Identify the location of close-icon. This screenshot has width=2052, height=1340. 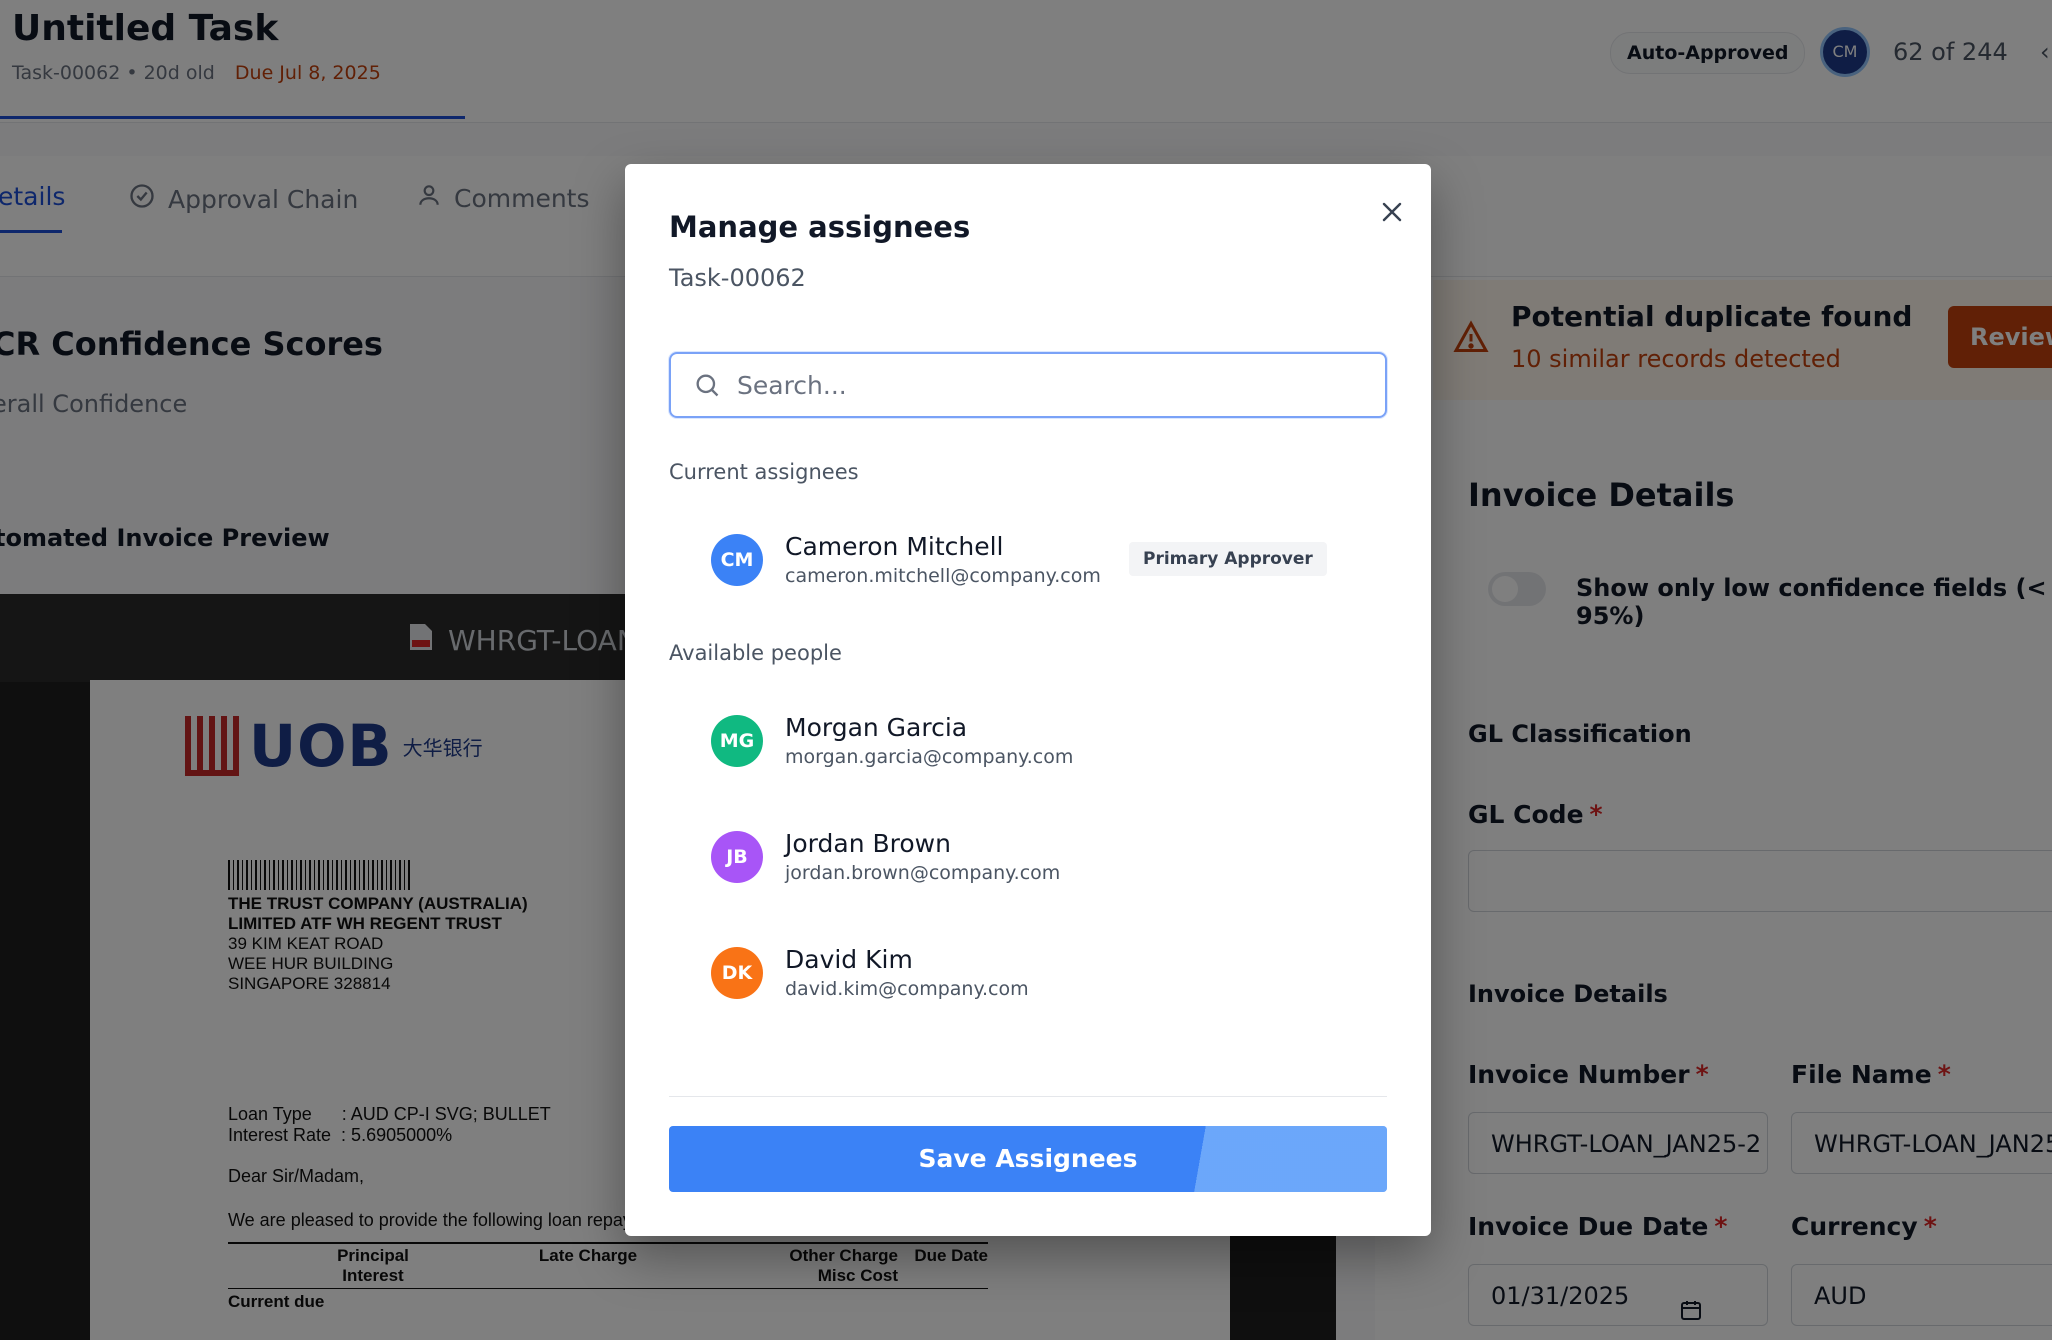
(1392, 214).